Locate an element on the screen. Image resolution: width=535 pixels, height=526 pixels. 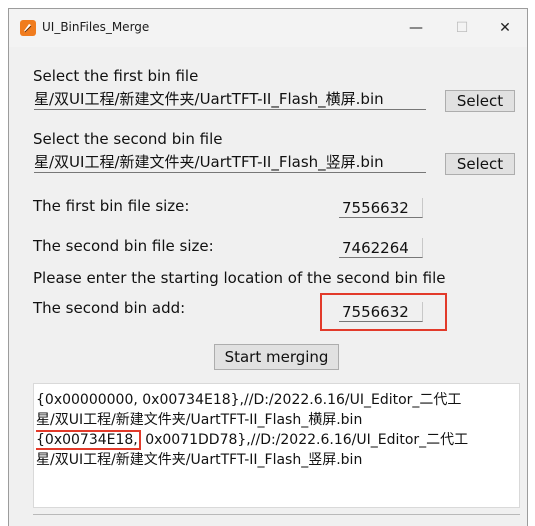
first-size-field: 7556632 is located at coordinates (381, 208).